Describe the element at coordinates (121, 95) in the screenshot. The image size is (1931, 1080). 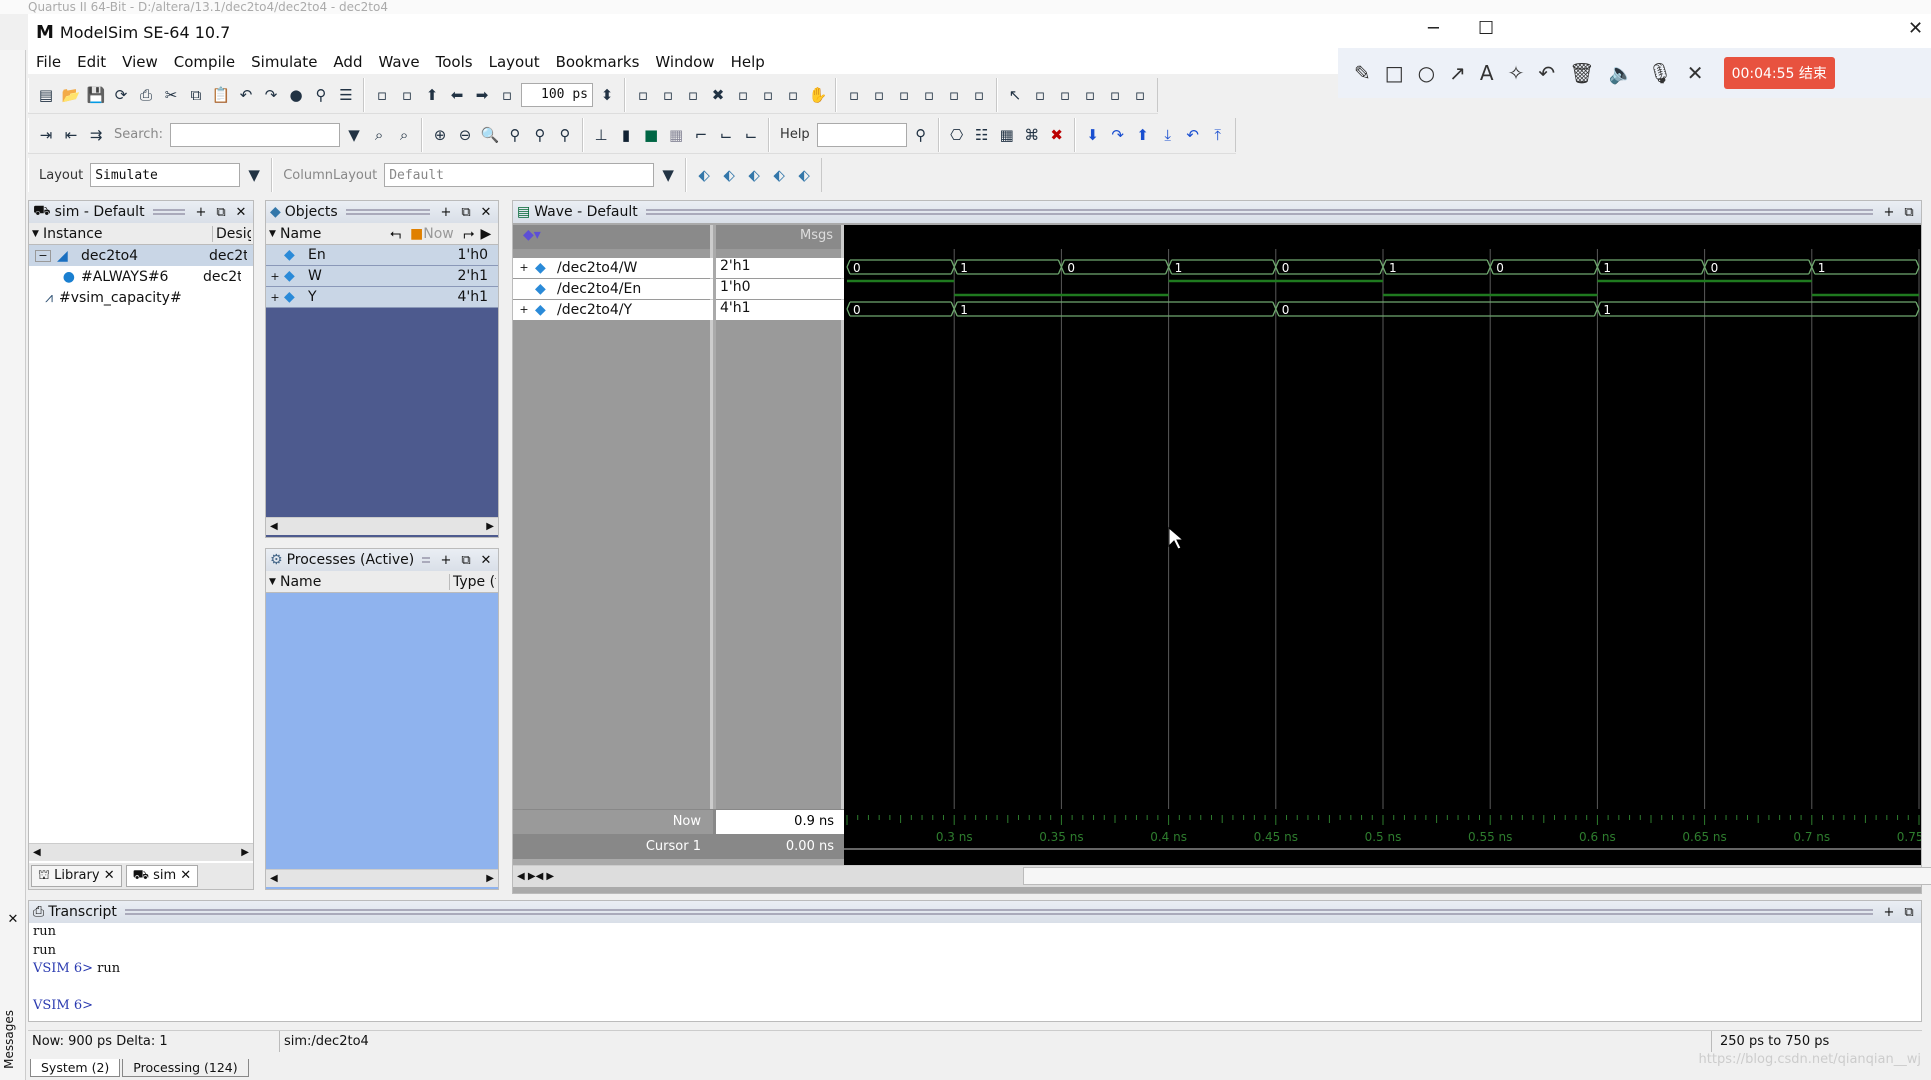
I see `reload-icon: ⟳` at that location.